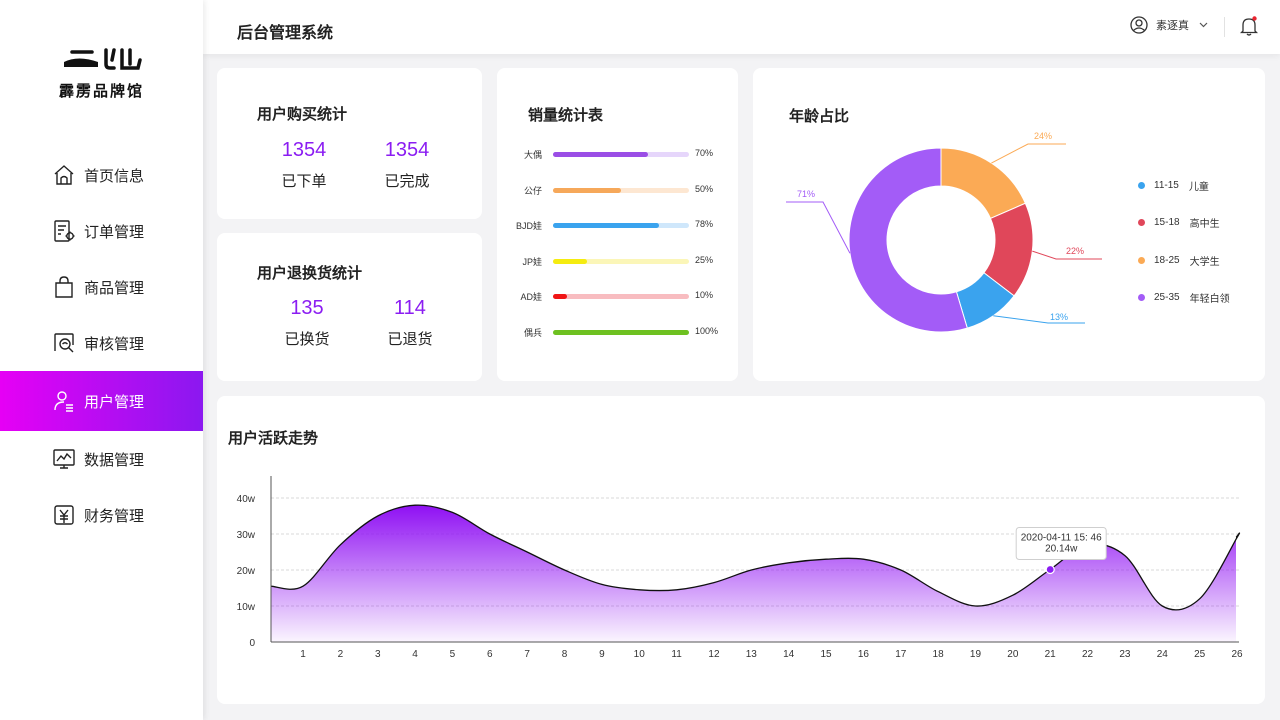 This screenshot has width=1280, height=720. Describe the element at coordinates (101, 515) in the screenshot. I see `sidebar-item-finance: 财务管理` at that location.